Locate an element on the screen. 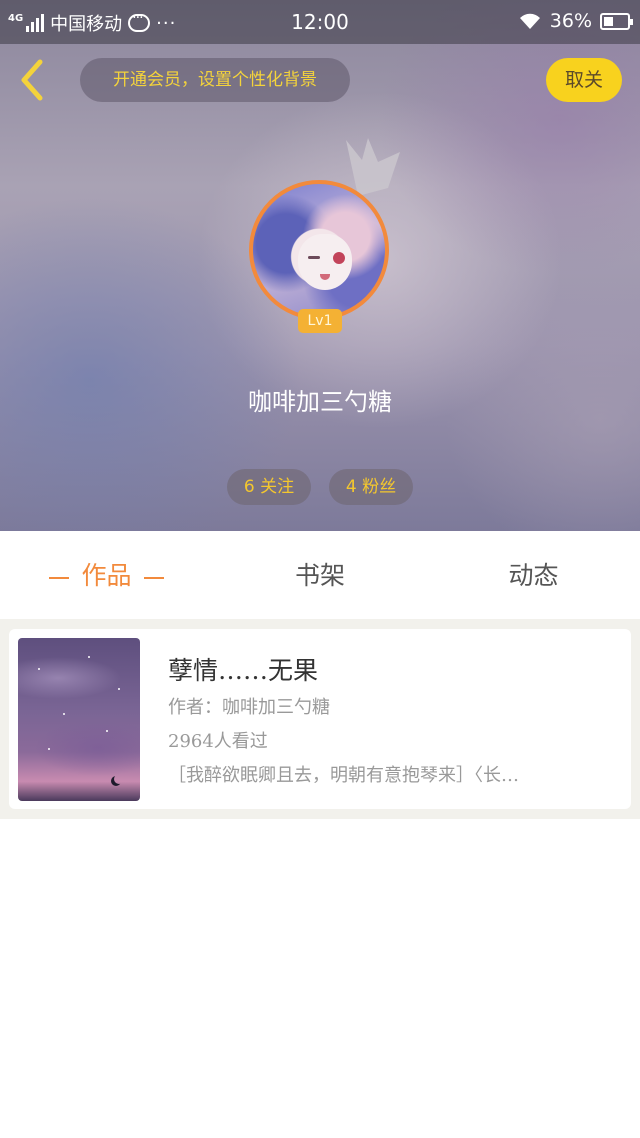 This screenshot has width=640, height=1138. tab-label: 书架 is located at coordinates (319, 575).